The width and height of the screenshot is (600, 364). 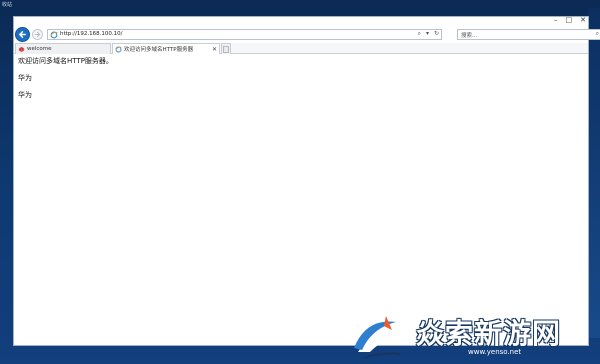 What do you see at coordinates (301, 48) in the screenshot?
I see `tab-strip: welcome 欢迎访问多域名HTTP服务器 ✕` at bounding box center [301, 48].